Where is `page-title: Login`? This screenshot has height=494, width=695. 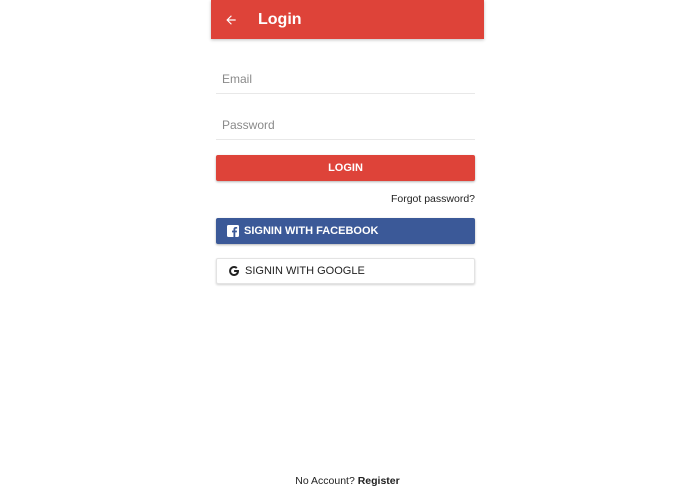 page-title: Login is located at coordinates (280, 19).